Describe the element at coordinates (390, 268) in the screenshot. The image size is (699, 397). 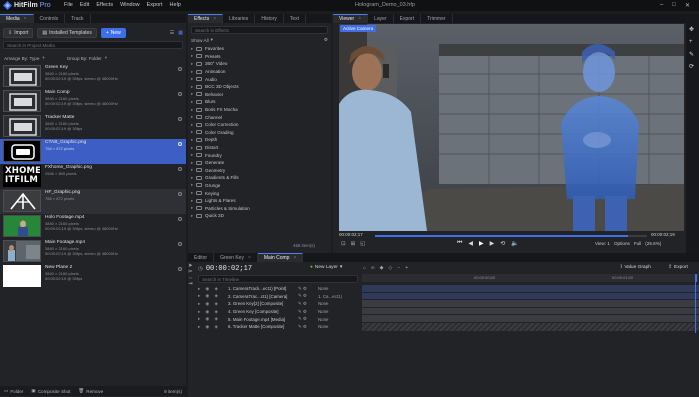
I see `keyframe-icon: ◇` at that location.